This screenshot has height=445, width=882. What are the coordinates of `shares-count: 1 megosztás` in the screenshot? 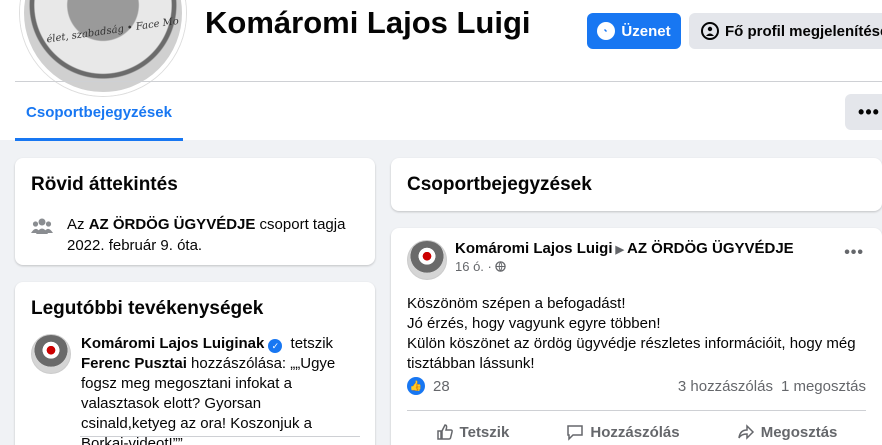 It's located at (823, 386).